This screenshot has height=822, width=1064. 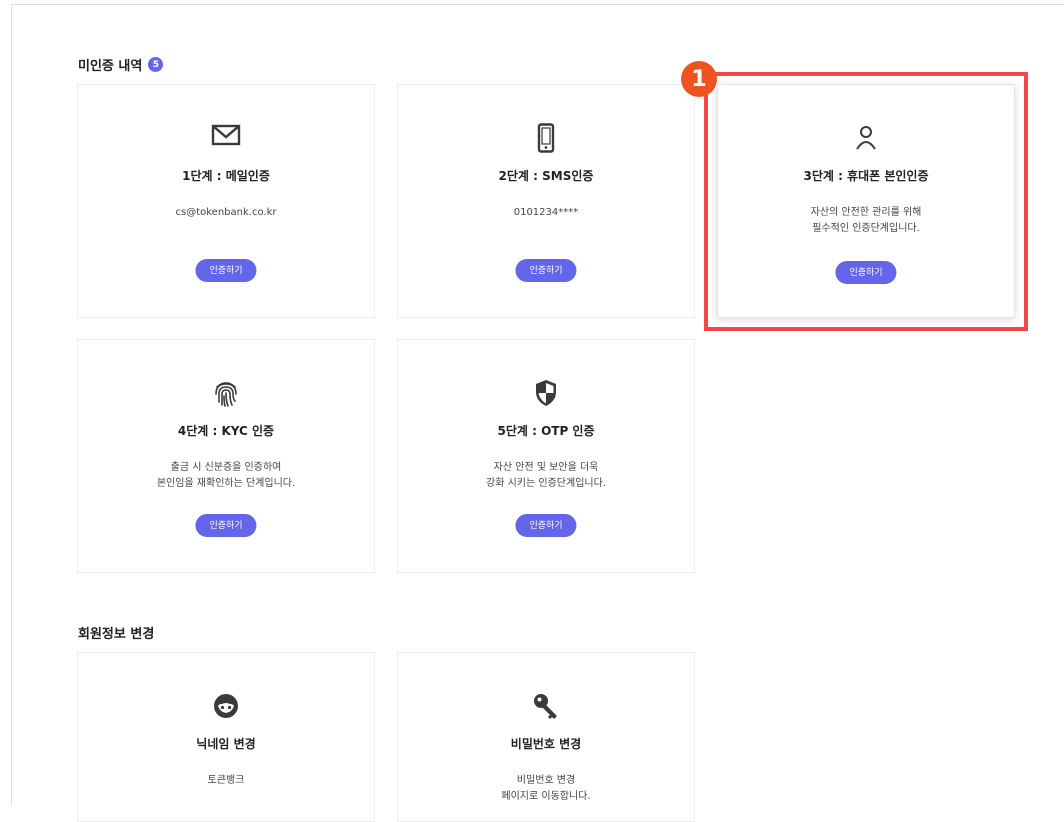 What do you see at coordinates (699, 79) in the screenshot?
I see `annotation-step-marker: 1` at bounding box center [699, 79].